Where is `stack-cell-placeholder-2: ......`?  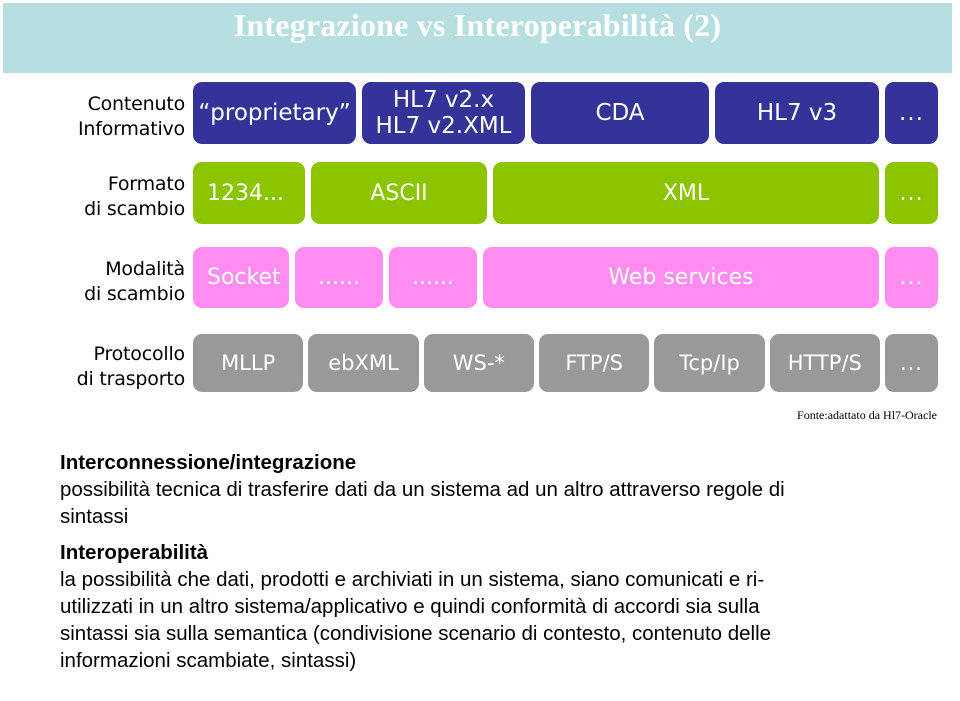 stack-cell-placeholder-2: ...... is located at coordinates (433, 277).